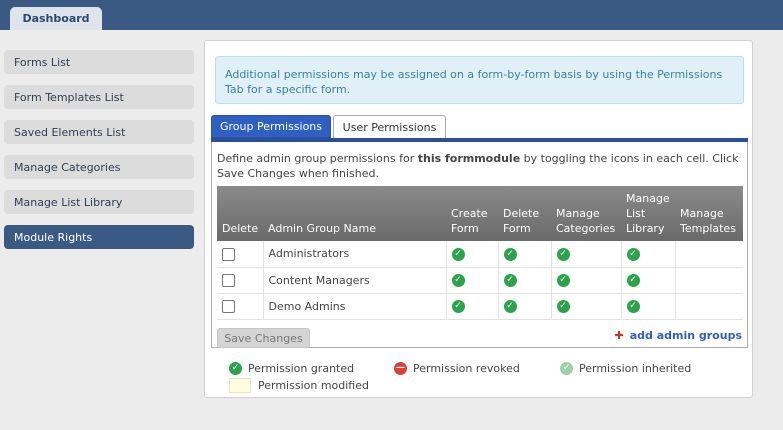 The width and height of the screenshot is (783, 430). What do you see at coordinates (702, 213) in the screenshot?
I see `header-manage-templates-l1: Manage` at bounding box center [702, 213].